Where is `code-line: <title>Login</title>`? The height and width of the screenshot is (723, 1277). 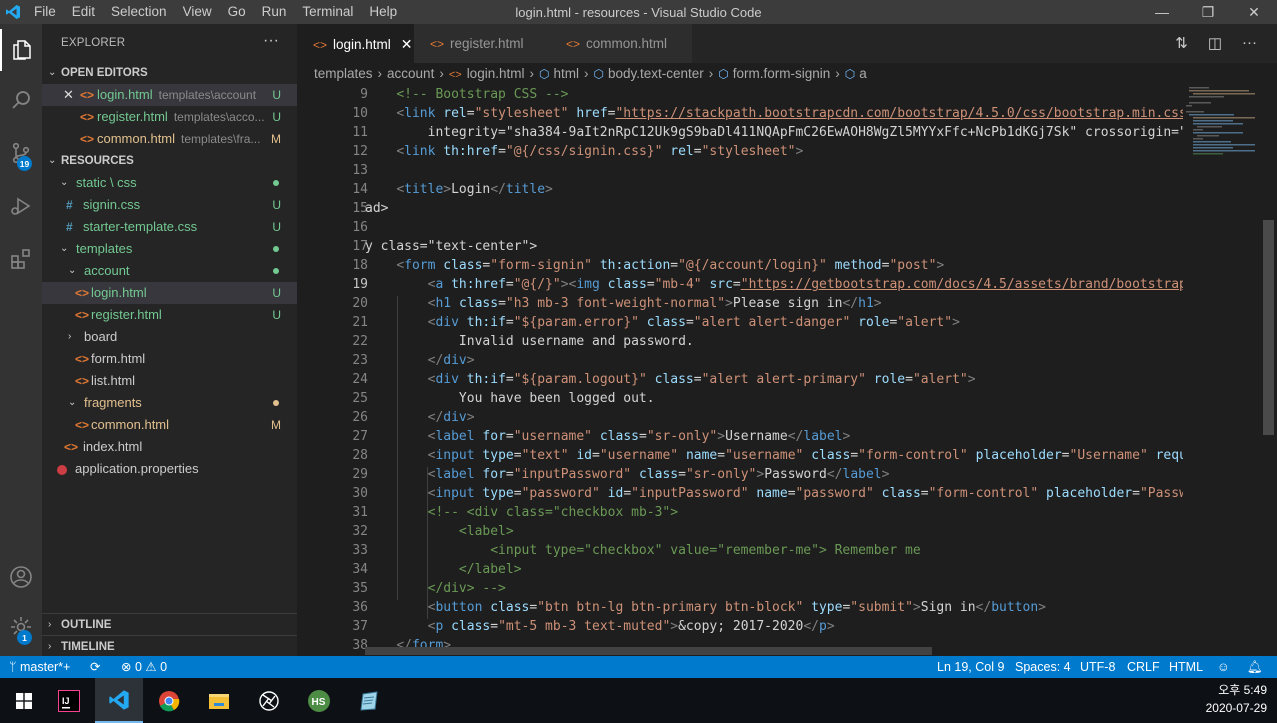 code-line: <title>Login</title> is located at coordinates (459, 189).